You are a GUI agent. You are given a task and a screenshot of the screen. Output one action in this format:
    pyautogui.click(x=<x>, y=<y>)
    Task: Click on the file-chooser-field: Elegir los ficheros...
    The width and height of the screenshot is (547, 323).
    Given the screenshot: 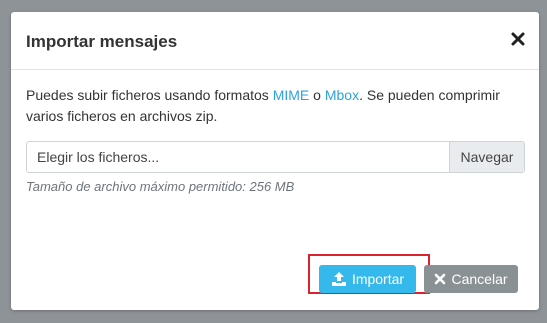 What is the action you would take?
    pyautogui.click(x=238, y=157)
    